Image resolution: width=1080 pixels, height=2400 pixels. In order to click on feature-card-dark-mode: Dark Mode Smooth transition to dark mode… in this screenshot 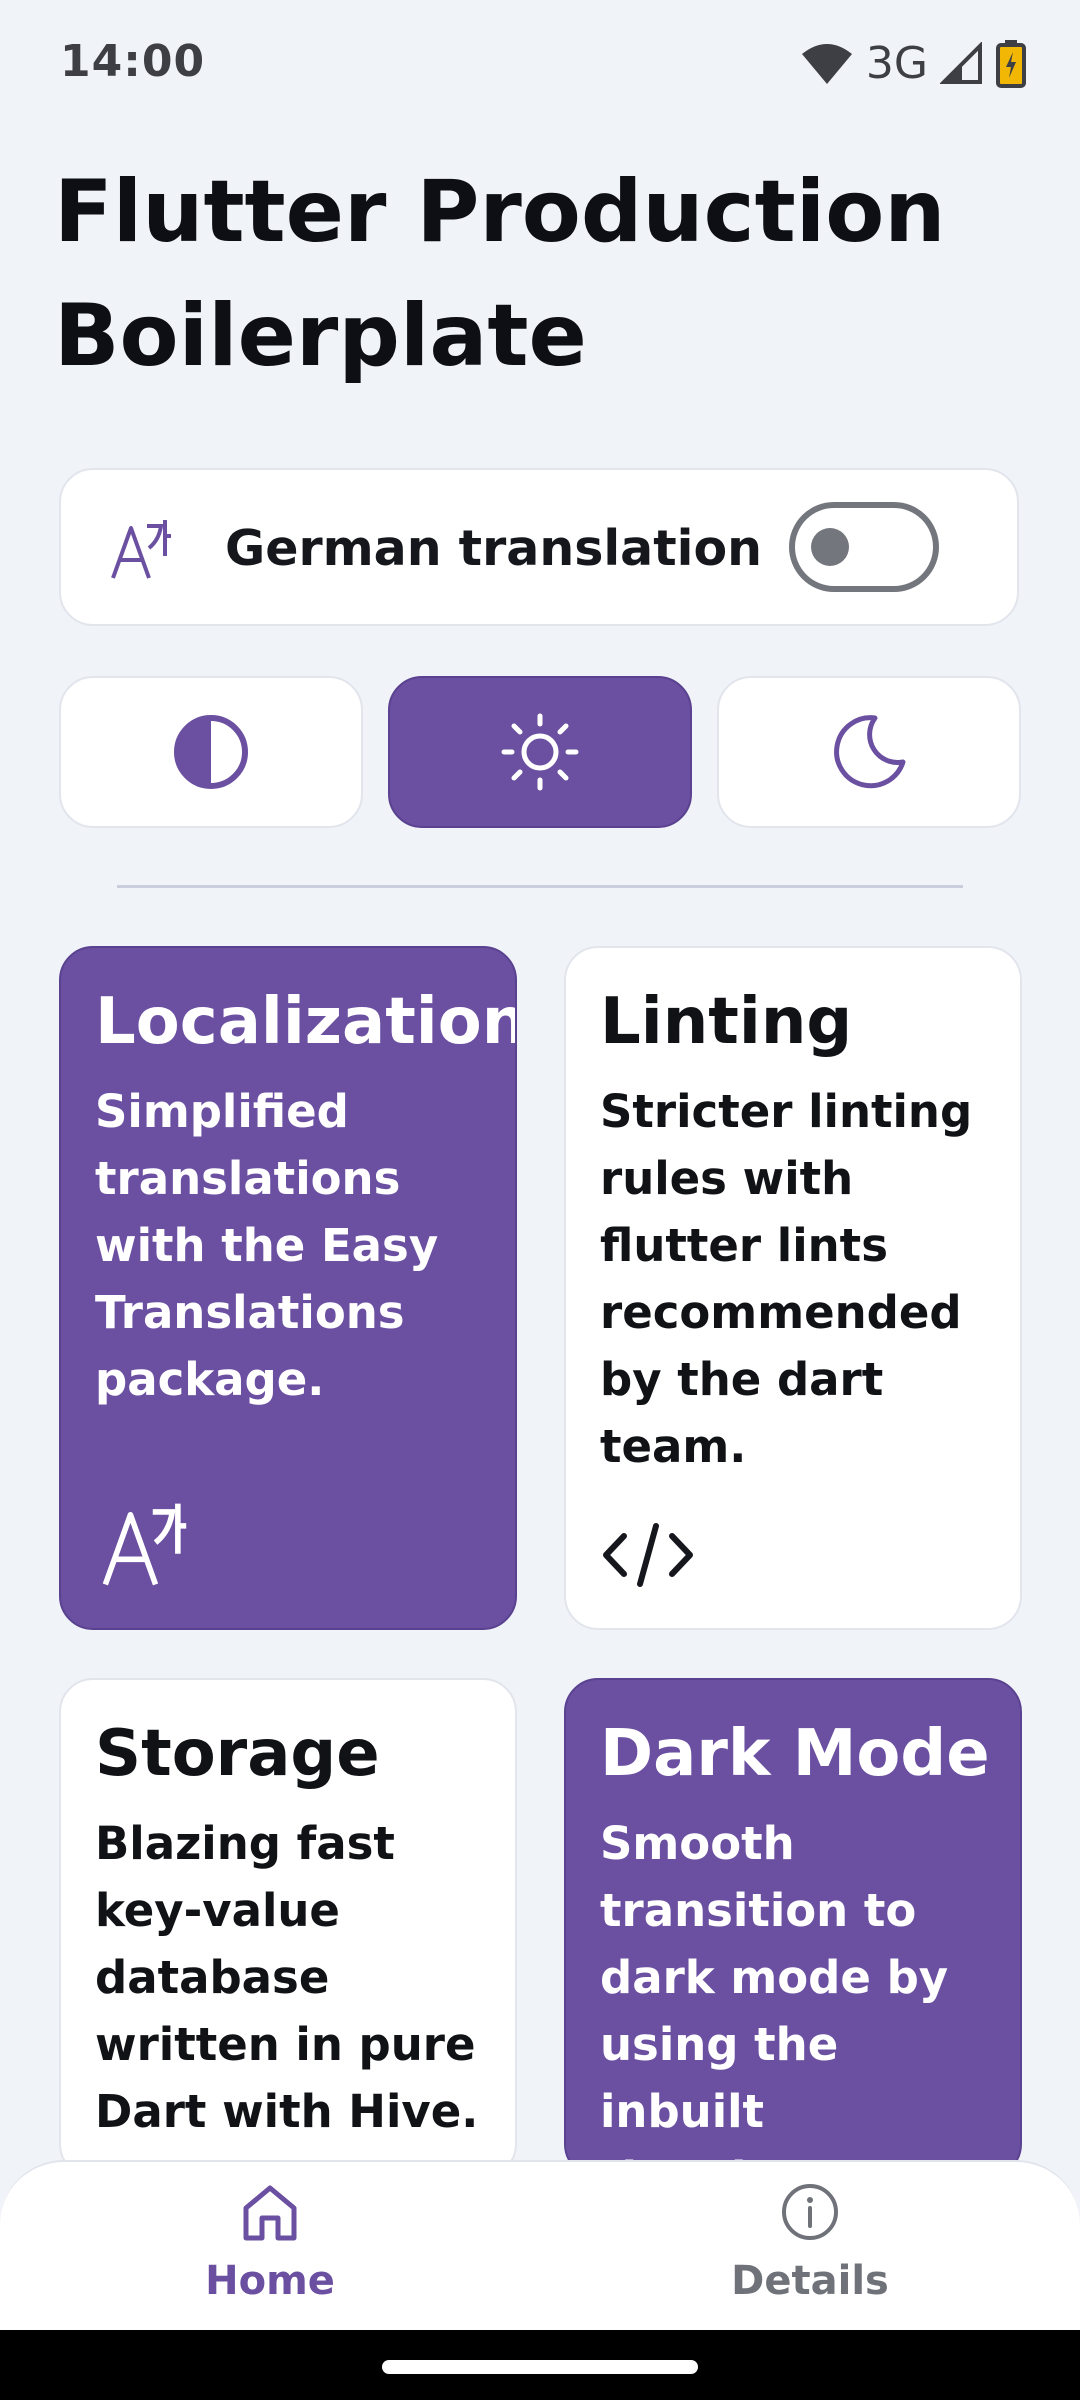, I will do `click(793, 1928)`.